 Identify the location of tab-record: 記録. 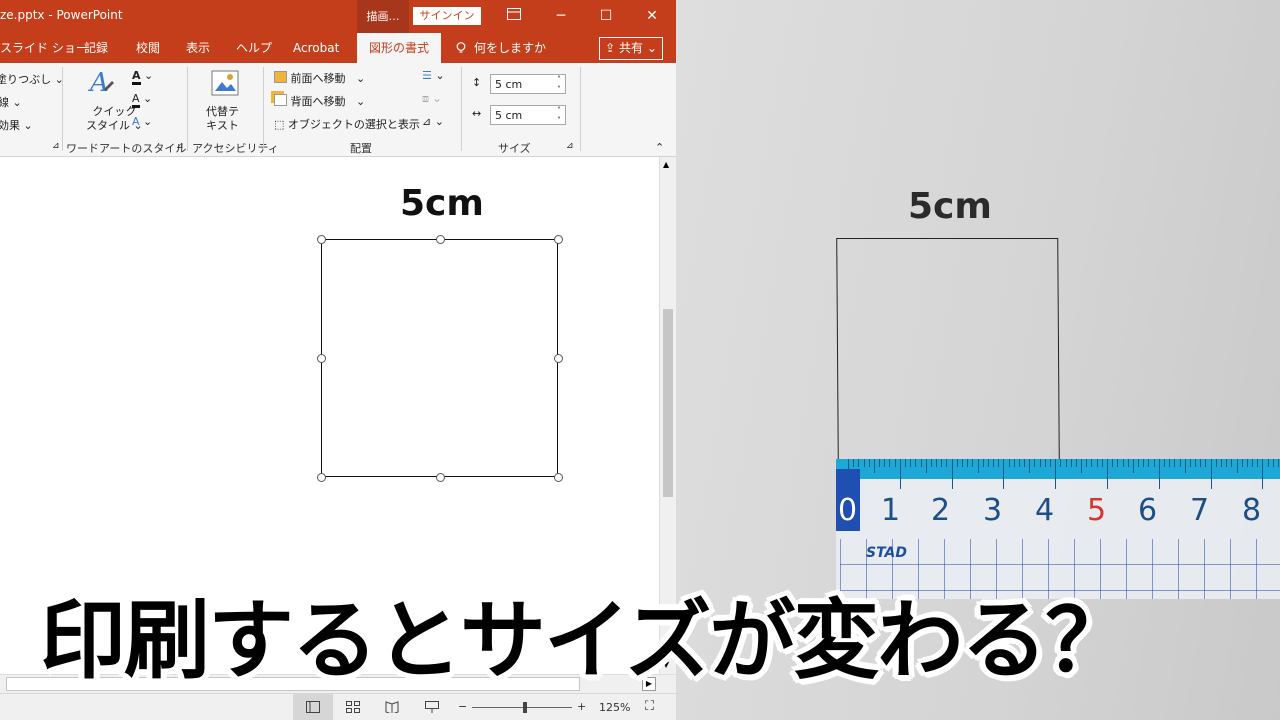
(96, 48).